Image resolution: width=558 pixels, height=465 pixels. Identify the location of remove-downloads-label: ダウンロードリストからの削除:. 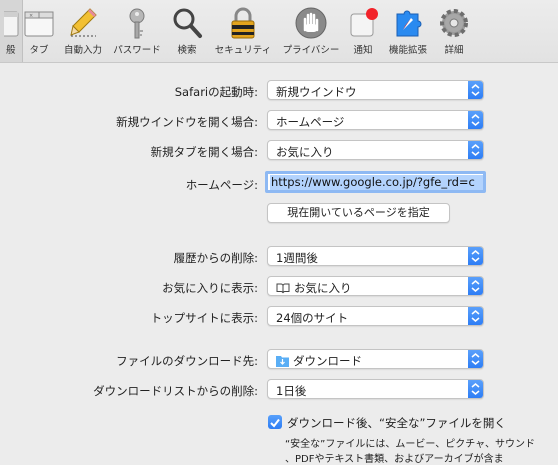
(175, 391).